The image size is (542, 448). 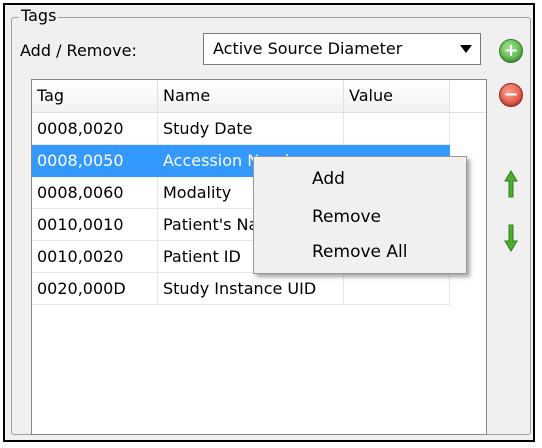 I want to click on context-menu: Add Remove Remove All, so click(x=360, y=215).